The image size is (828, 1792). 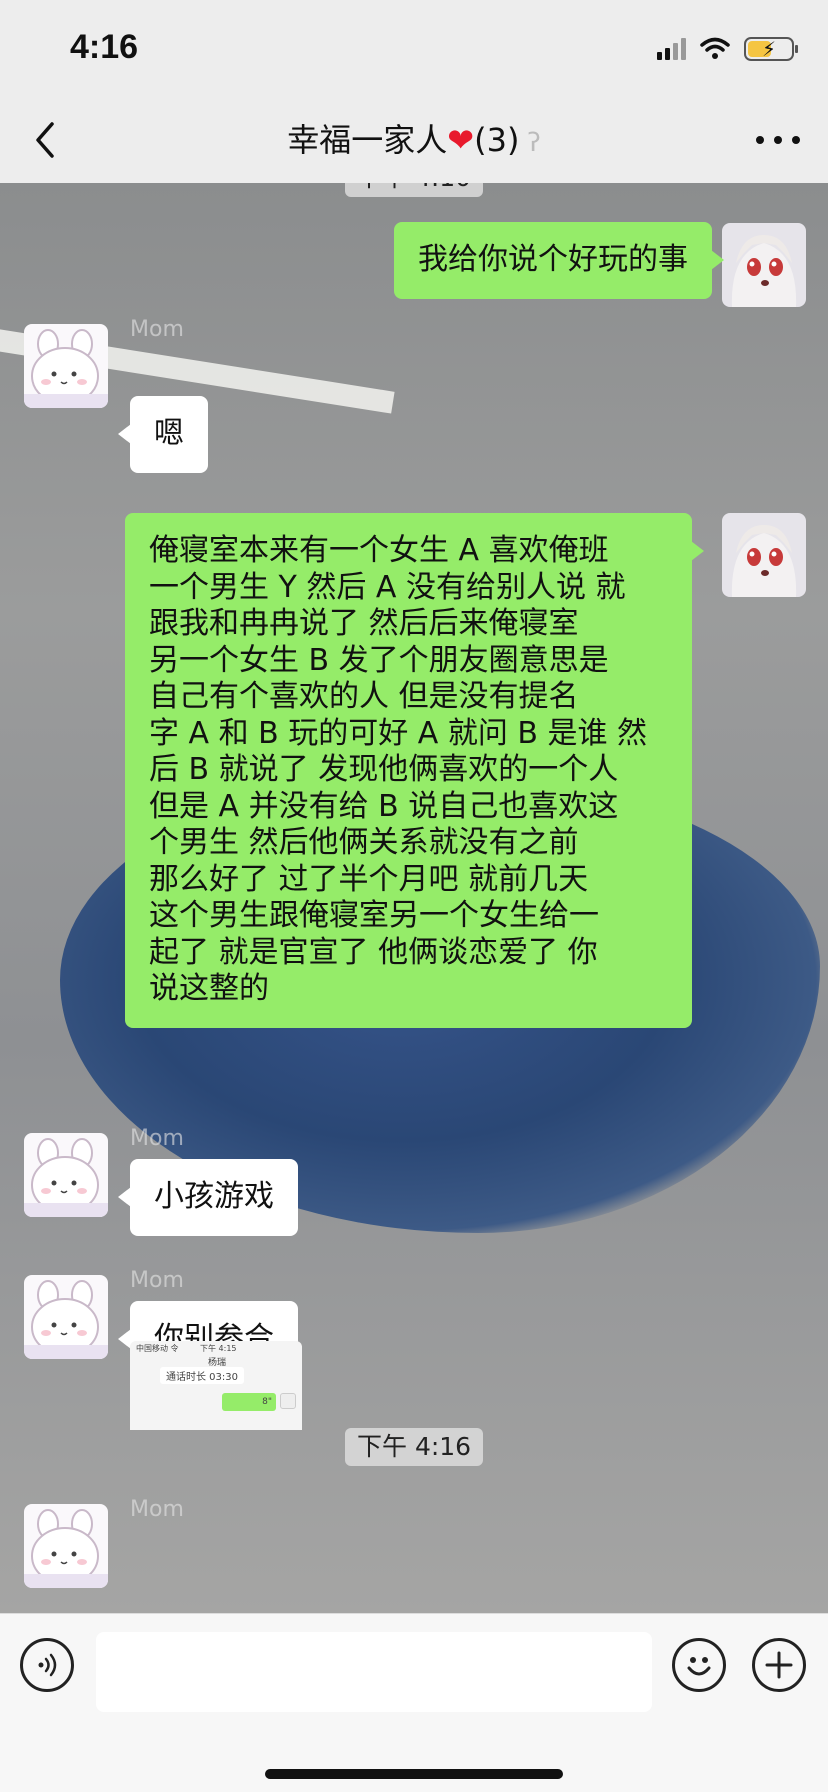 What do you see at coordinates (47, 1665) in the screenshot?
I see `voice-icon` at bounding box center [47, 1665].